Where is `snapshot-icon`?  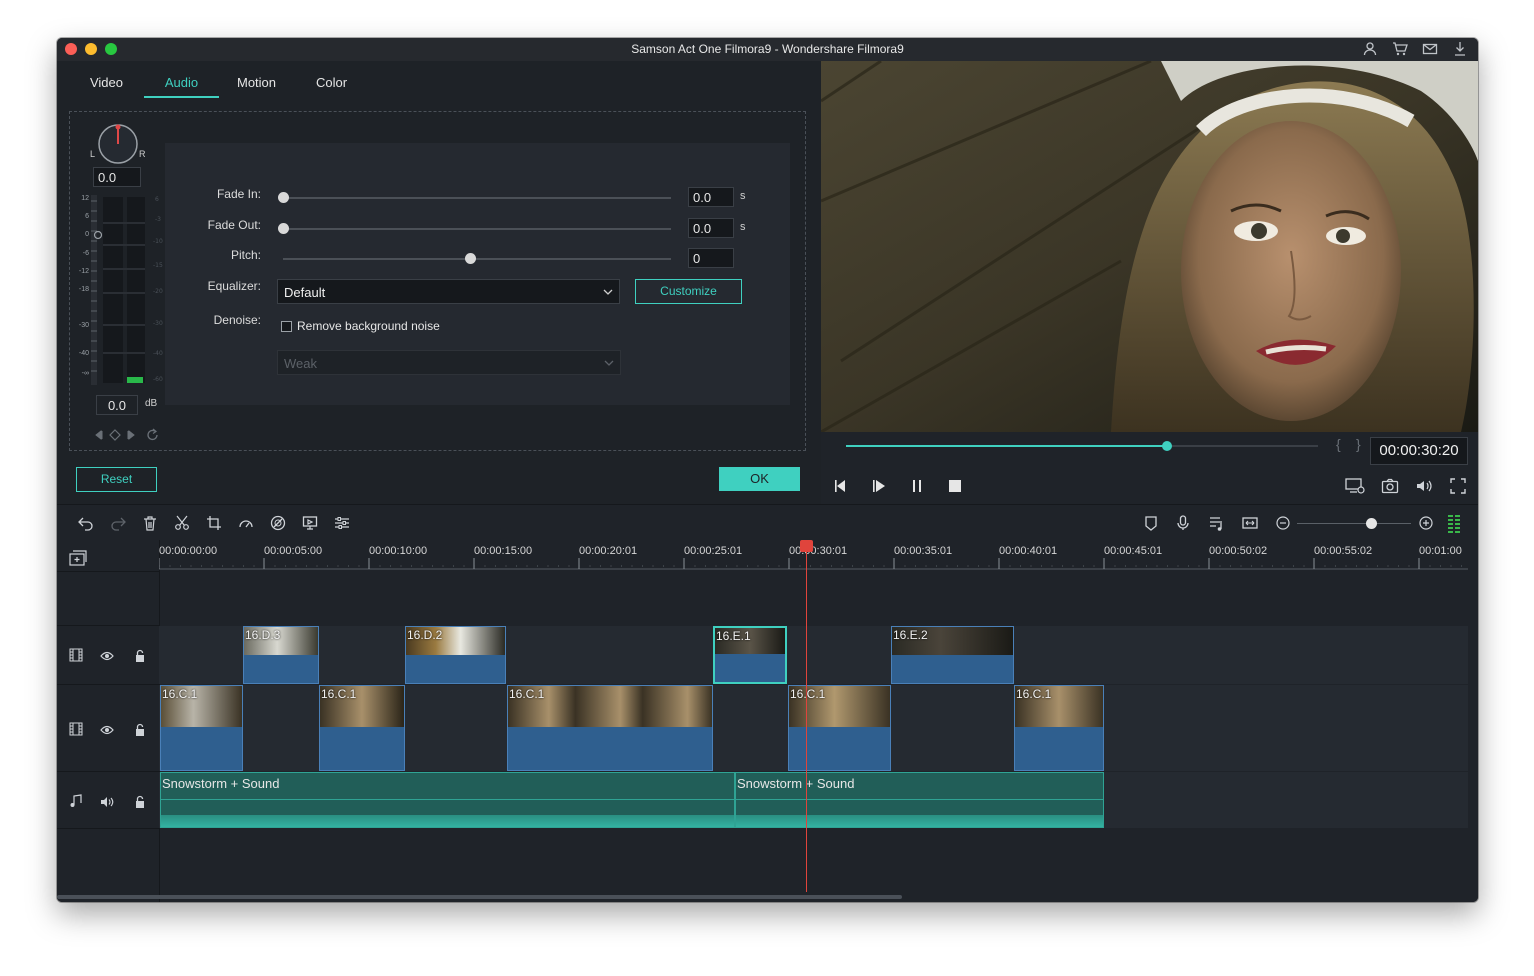
snapshot-icon is located at coordinates (1390, 486).